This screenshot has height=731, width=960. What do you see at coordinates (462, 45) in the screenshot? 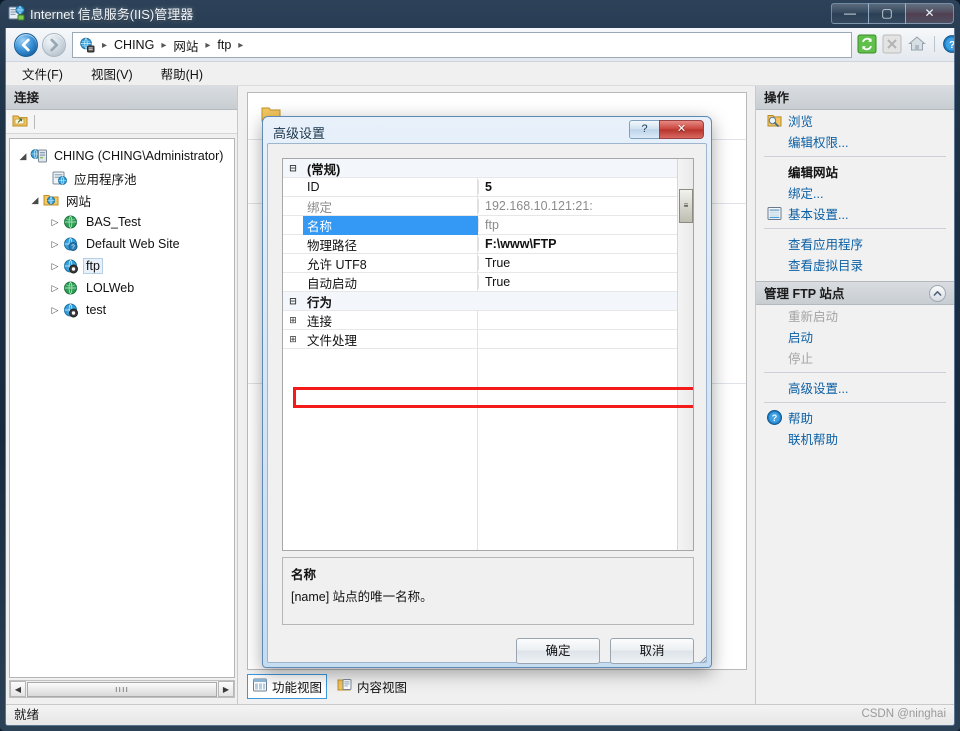
I see `breadcrumb: ▸ CHING ▸ 网站 ▸ ftp ▸` at bounding box center [462, 45].